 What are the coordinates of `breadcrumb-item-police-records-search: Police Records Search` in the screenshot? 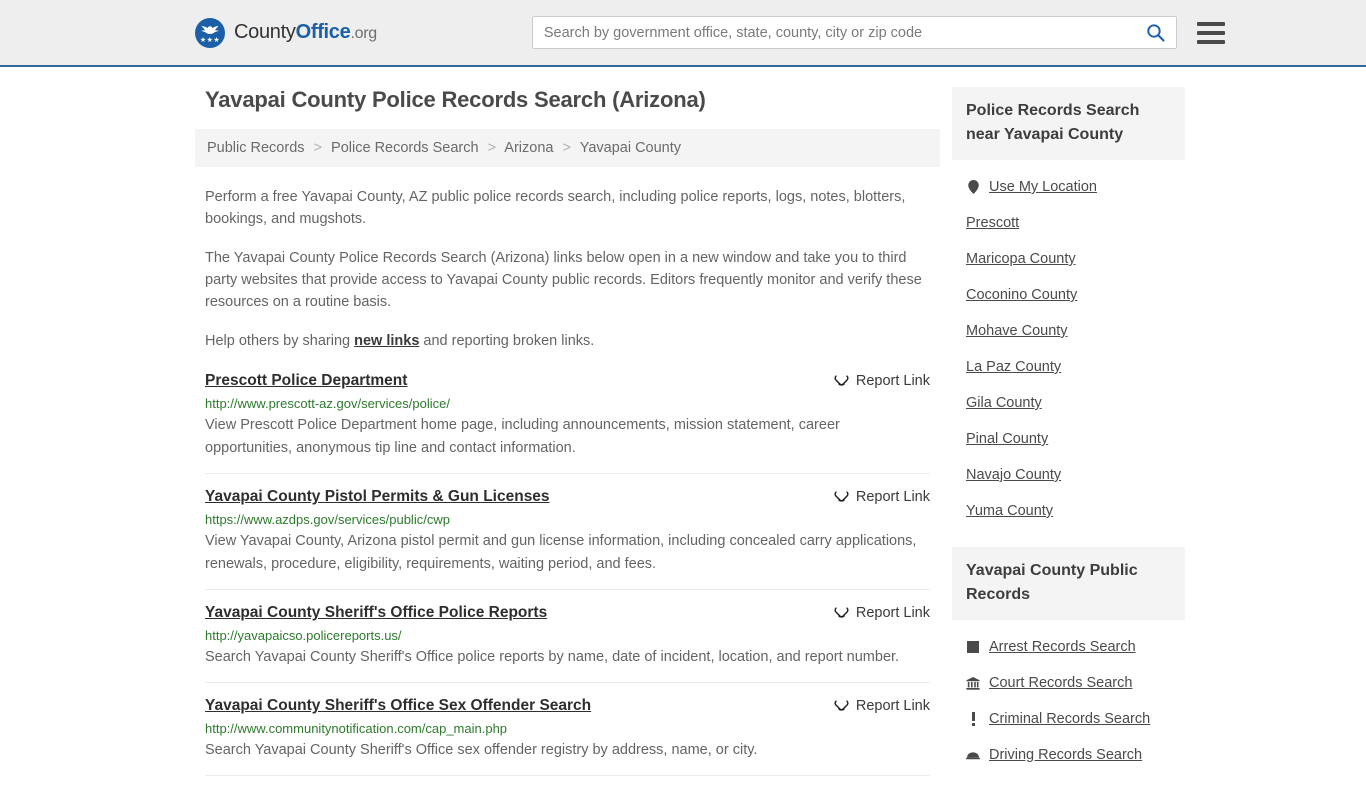 It's located at (405, 148).